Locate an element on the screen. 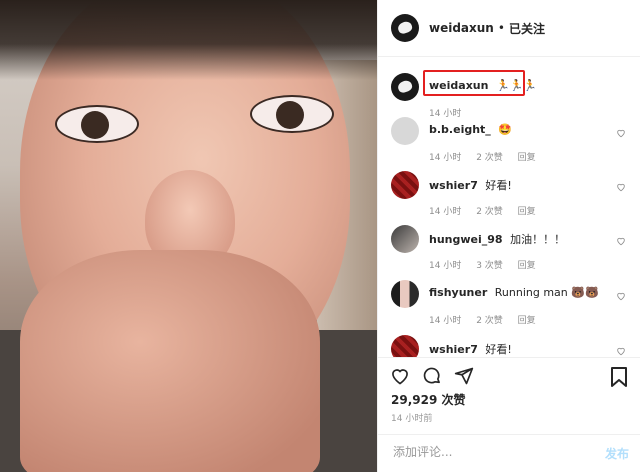  comment-meta: 14 小时 3 次赞 回复 is located at coordinates (488, 264).